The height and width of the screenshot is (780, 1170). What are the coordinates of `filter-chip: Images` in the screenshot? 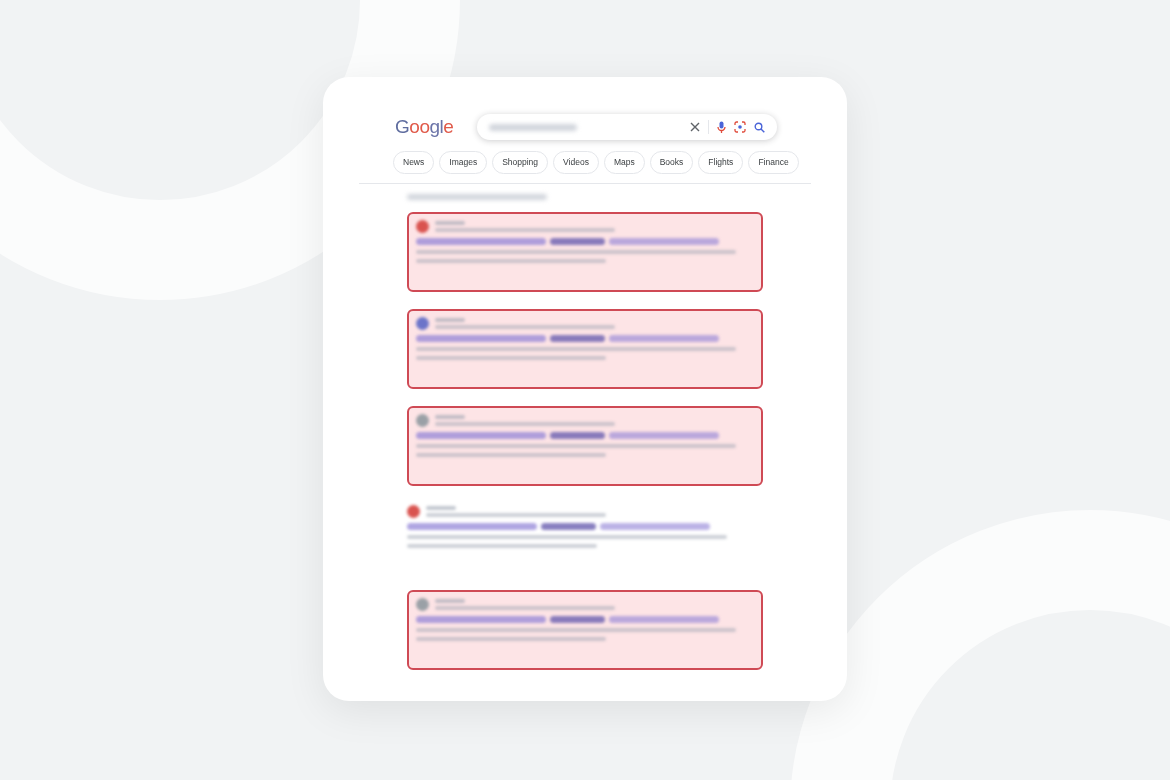 It's located at (463, 162).